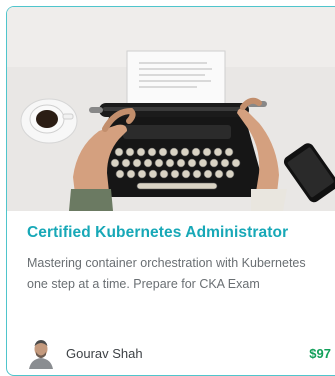 This screenshot has width=335, height=376. What do you see at coordinates (179, 353) in the screenshot?
I see `course-footer: Gourav Shah $97` at bounding box center [179, 353].